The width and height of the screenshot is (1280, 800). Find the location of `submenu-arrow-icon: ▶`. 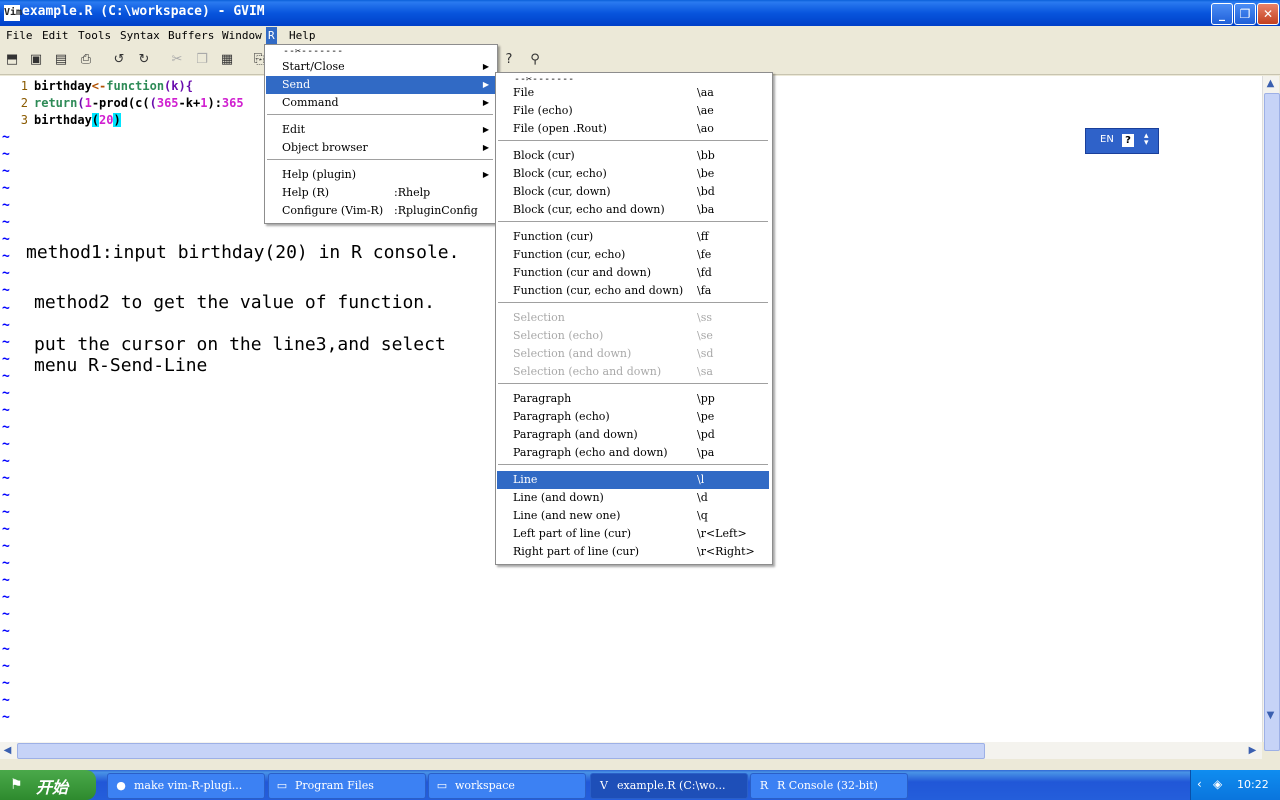

submenu-arrow-icon: ▶ is located at coordinates (485, 102).